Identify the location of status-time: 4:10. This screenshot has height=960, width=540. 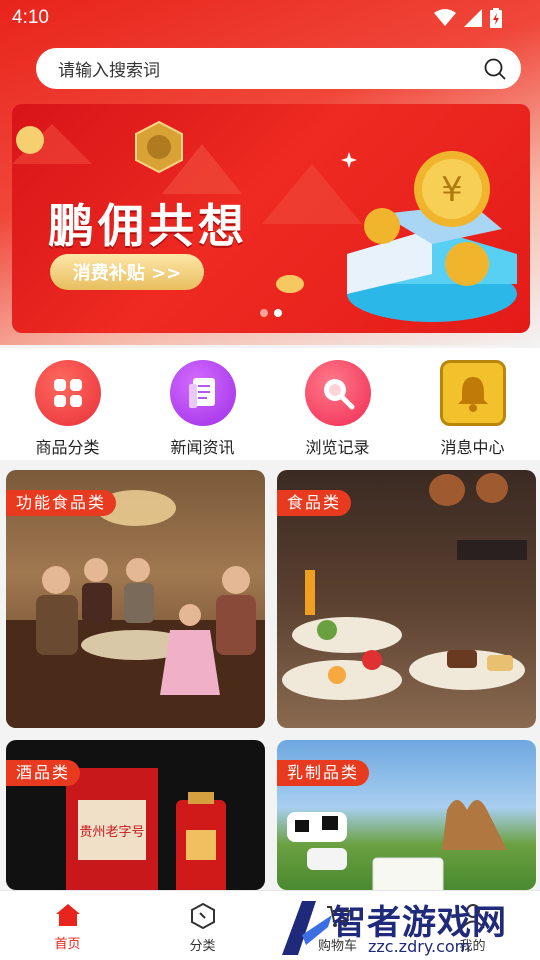
(30, 17).